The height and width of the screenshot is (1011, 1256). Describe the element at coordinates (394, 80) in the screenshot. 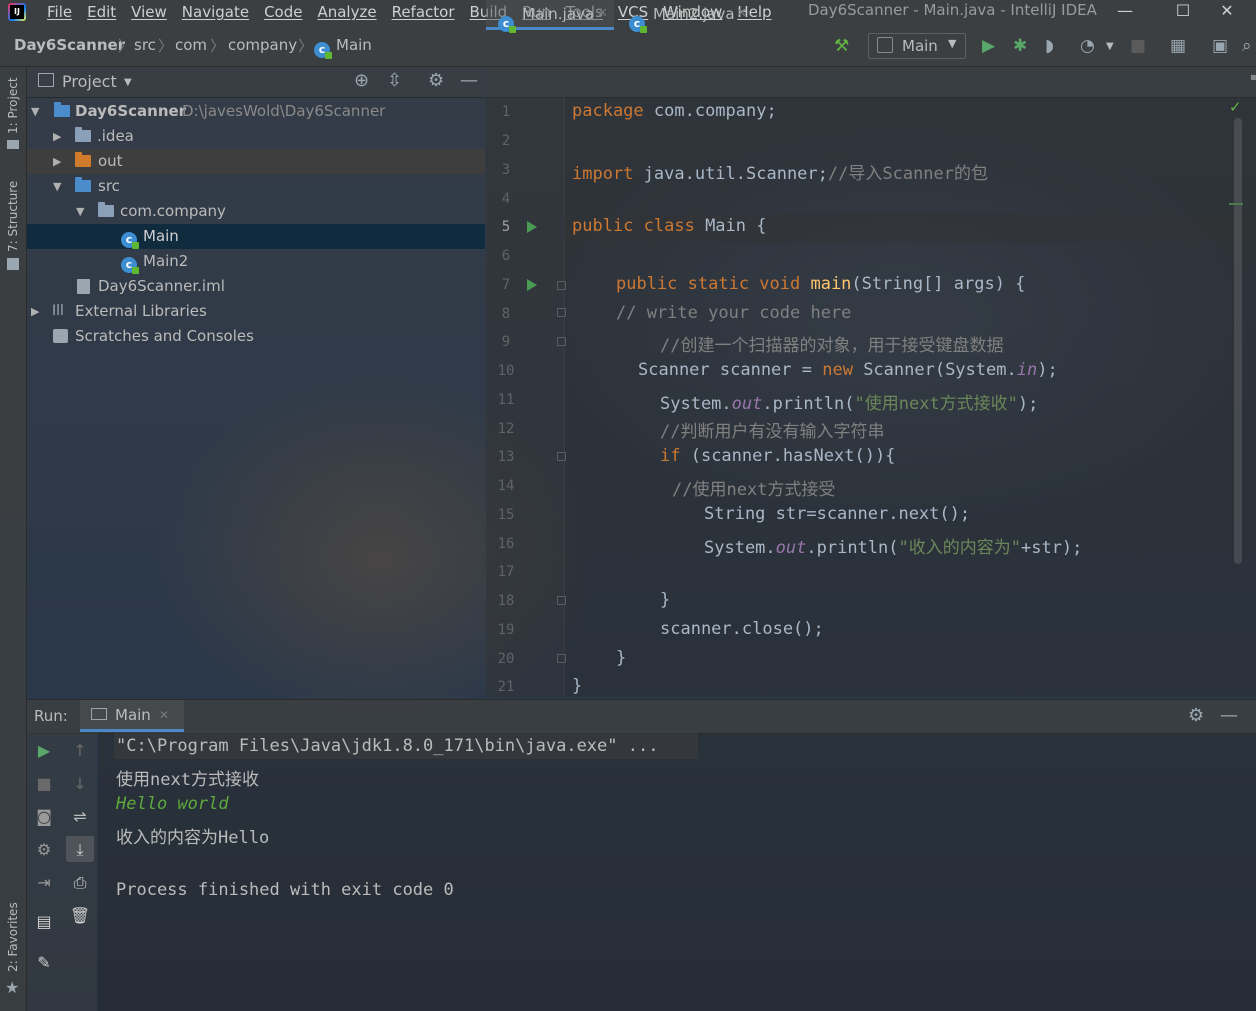

I see `collapse-all-icon: ⇳` at that location.